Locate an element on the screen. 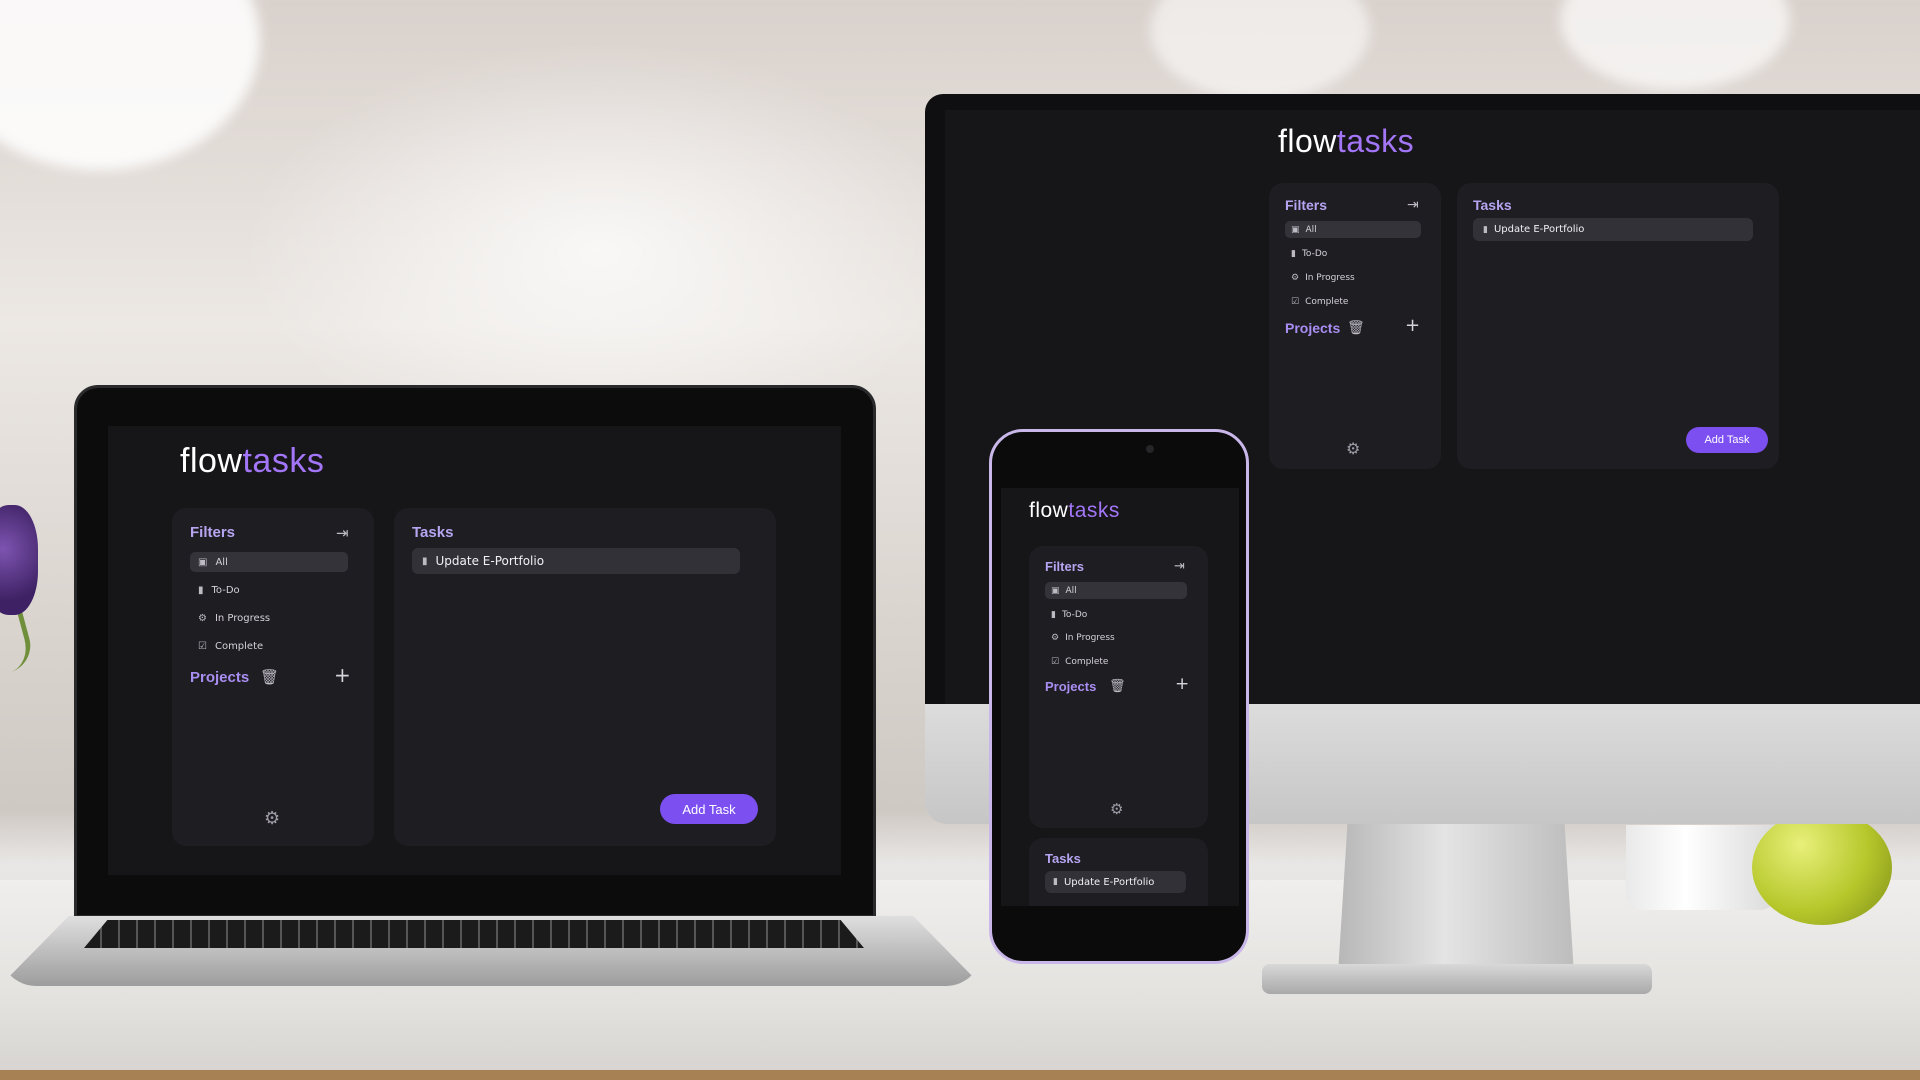 The width and height of the screenshot is (1920, 1080). phone-camera is located at coordinates (1150, 449).